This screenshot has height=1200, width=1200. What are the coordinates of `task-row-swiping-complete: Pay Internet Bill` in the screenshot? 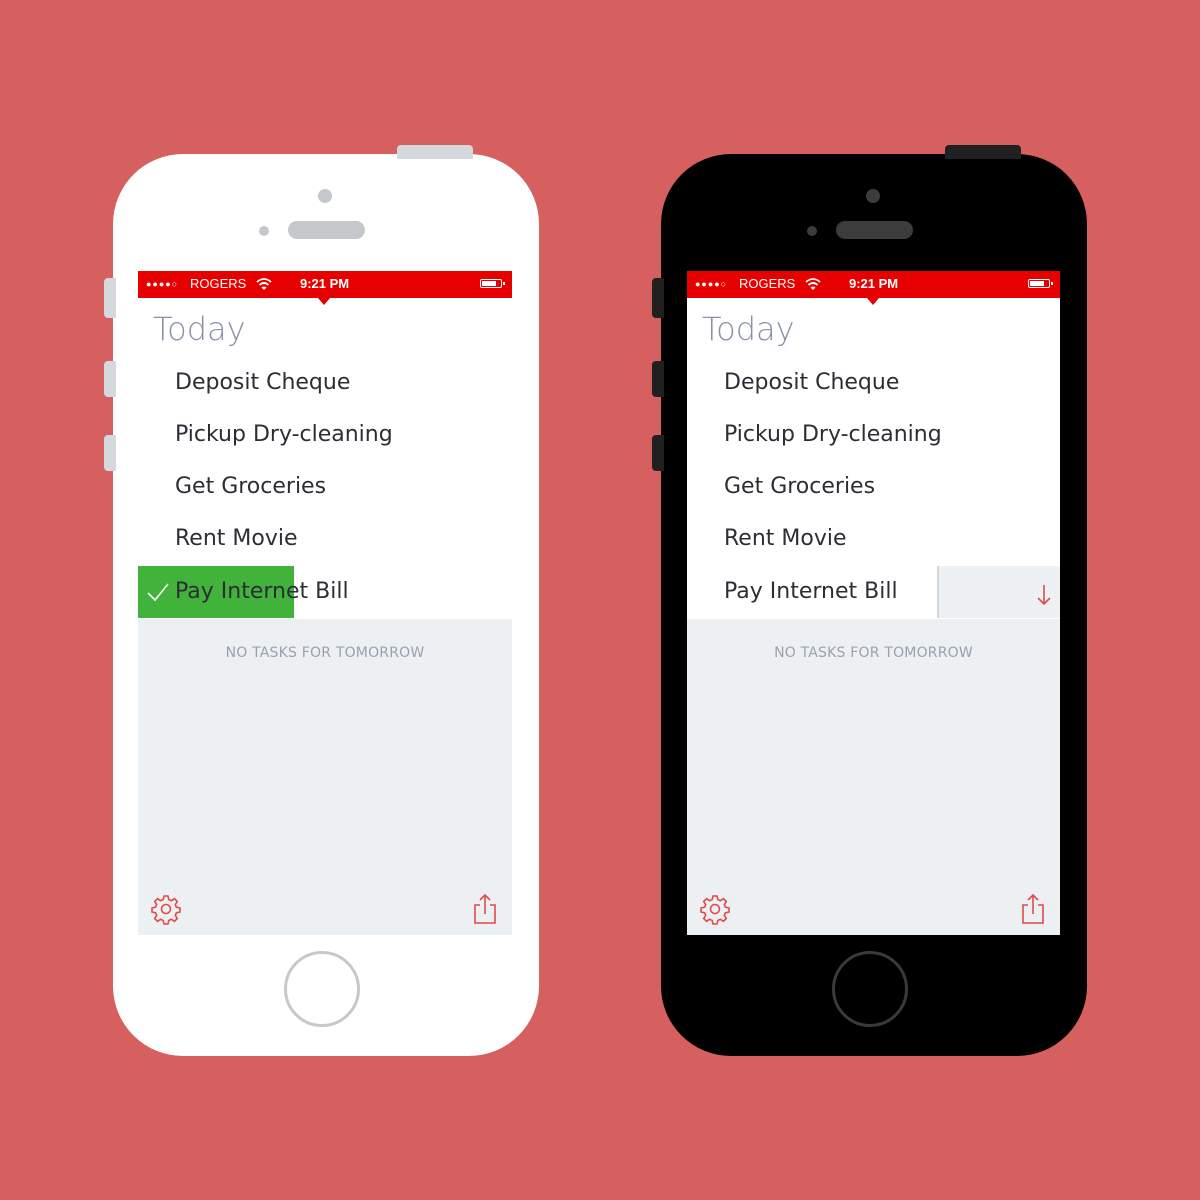 It's located at (325, 592).